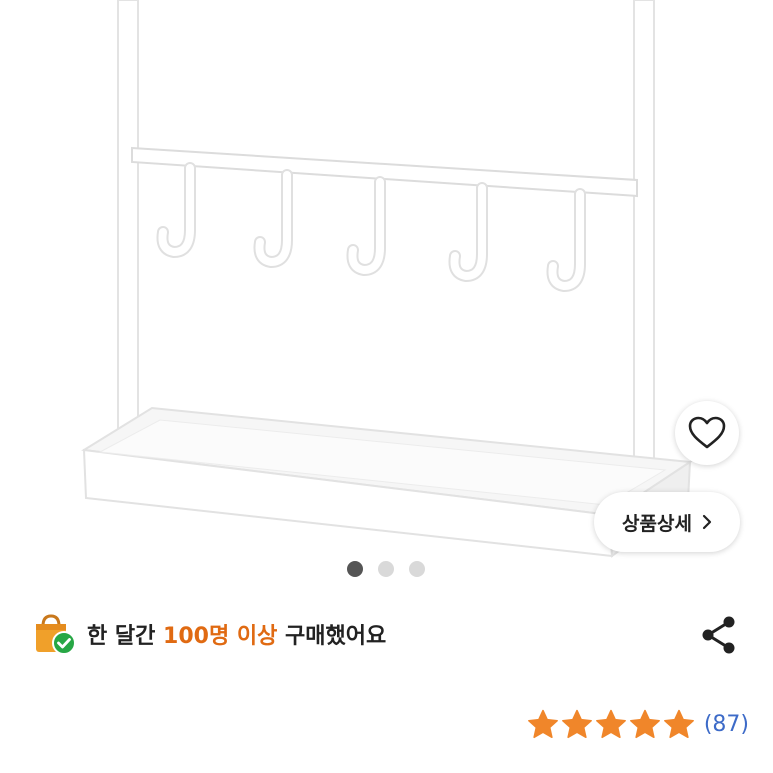  What do you see at coordinates (657, 523) in the screenshot?
I see `product-detail-label: 상품상세` at bounding box center [657, 523].